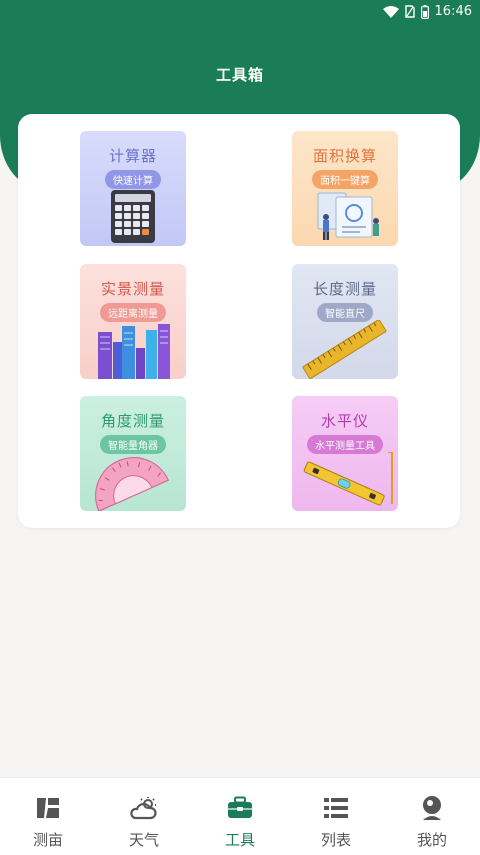 The width and height of the screenshot is (480, 855). I want to click on list-icon, so click(336, 808).